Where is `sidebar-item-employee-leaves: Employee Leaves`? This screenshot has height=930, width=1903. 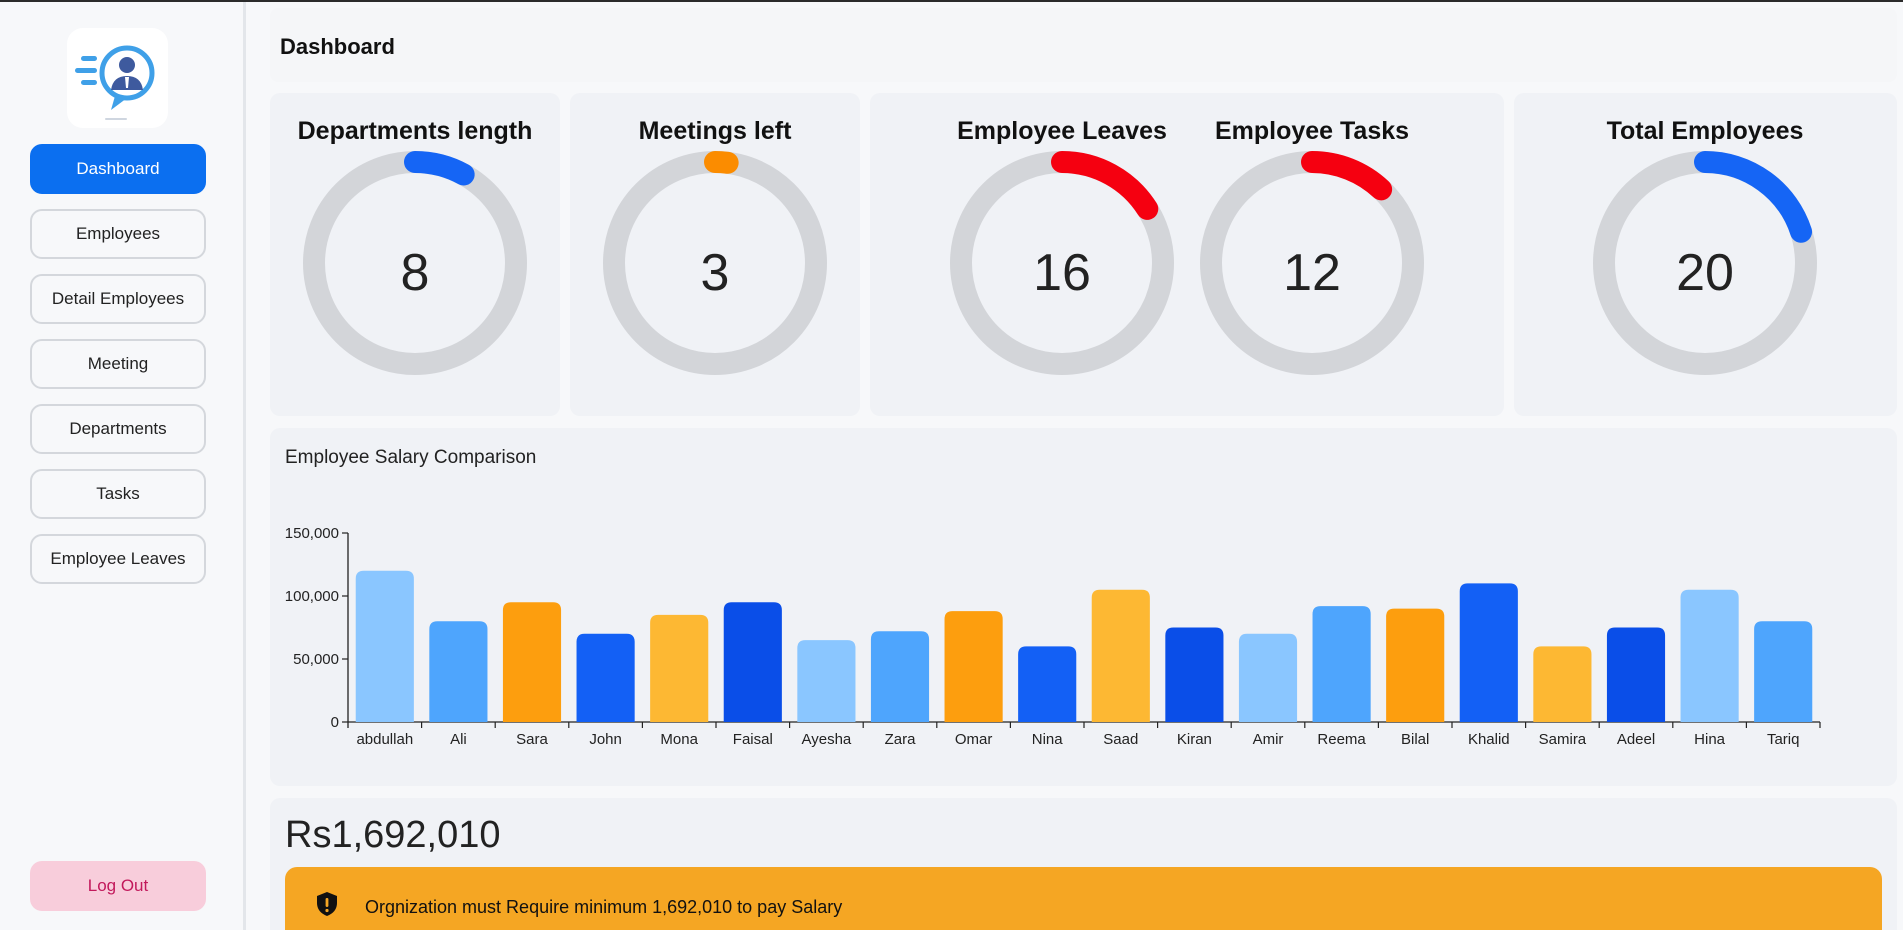
sidebar-item-employee-leaves: Employee Leaves is located at coordinates (118, 559).